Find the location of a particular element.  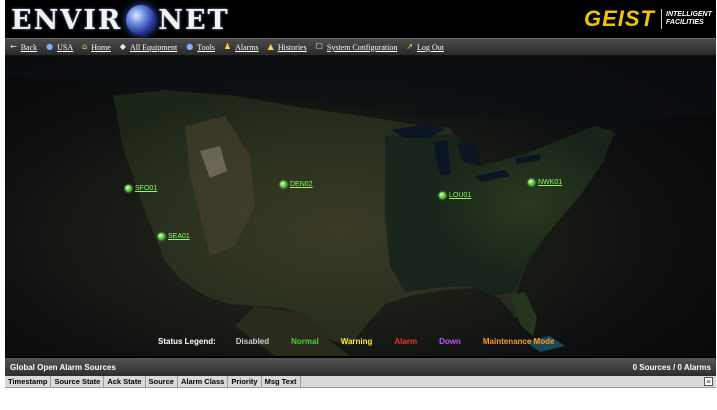

nav-system-configuration-label: System Configuration is located at coordinates (362, 47).